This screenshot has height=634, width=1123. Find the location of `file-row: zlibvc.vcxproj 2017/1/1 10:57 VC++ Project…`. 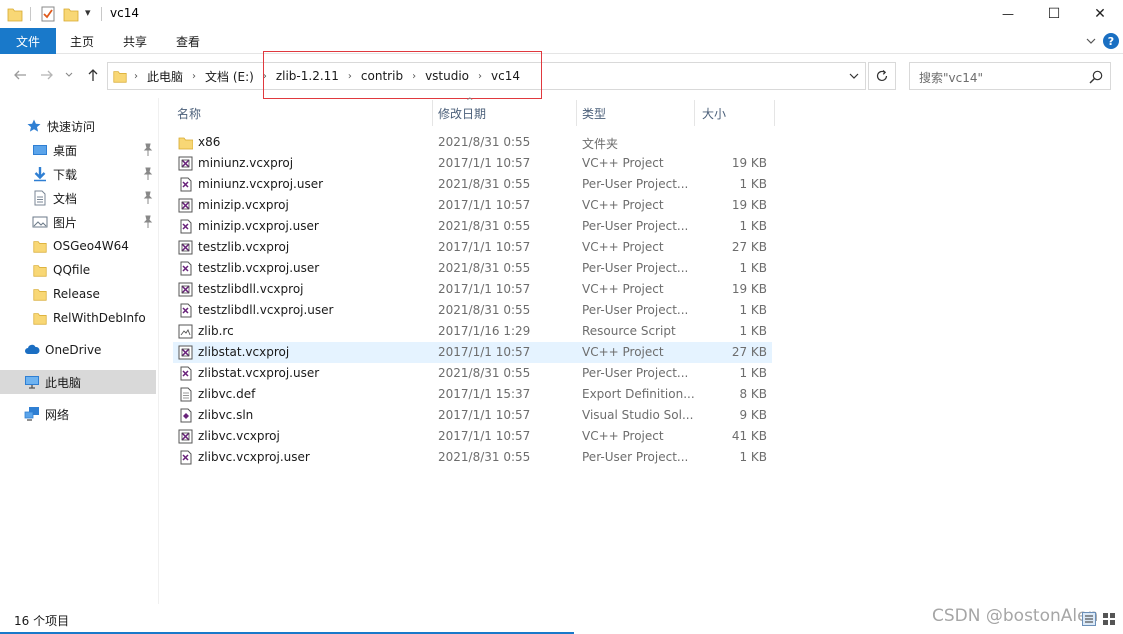

file-row: zlibvc.vcxproj 2017/1/1 10:57 VC++ Project… is located at coordinates (472, 436).